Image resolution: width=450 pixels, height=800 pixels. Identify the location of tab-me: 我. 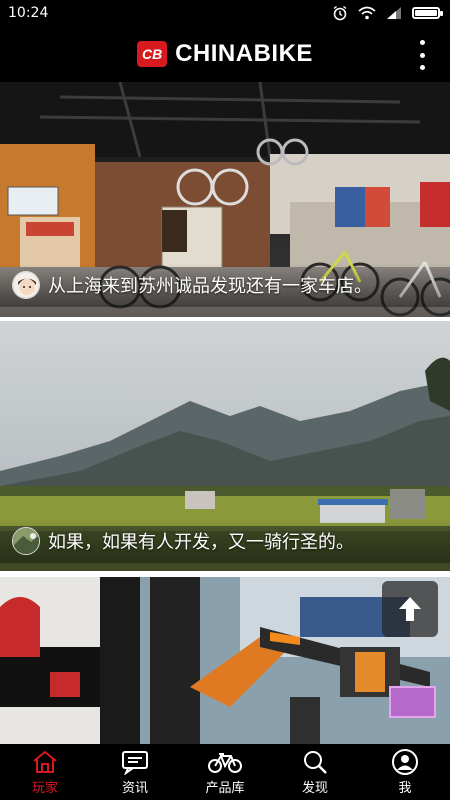
(405, 772).